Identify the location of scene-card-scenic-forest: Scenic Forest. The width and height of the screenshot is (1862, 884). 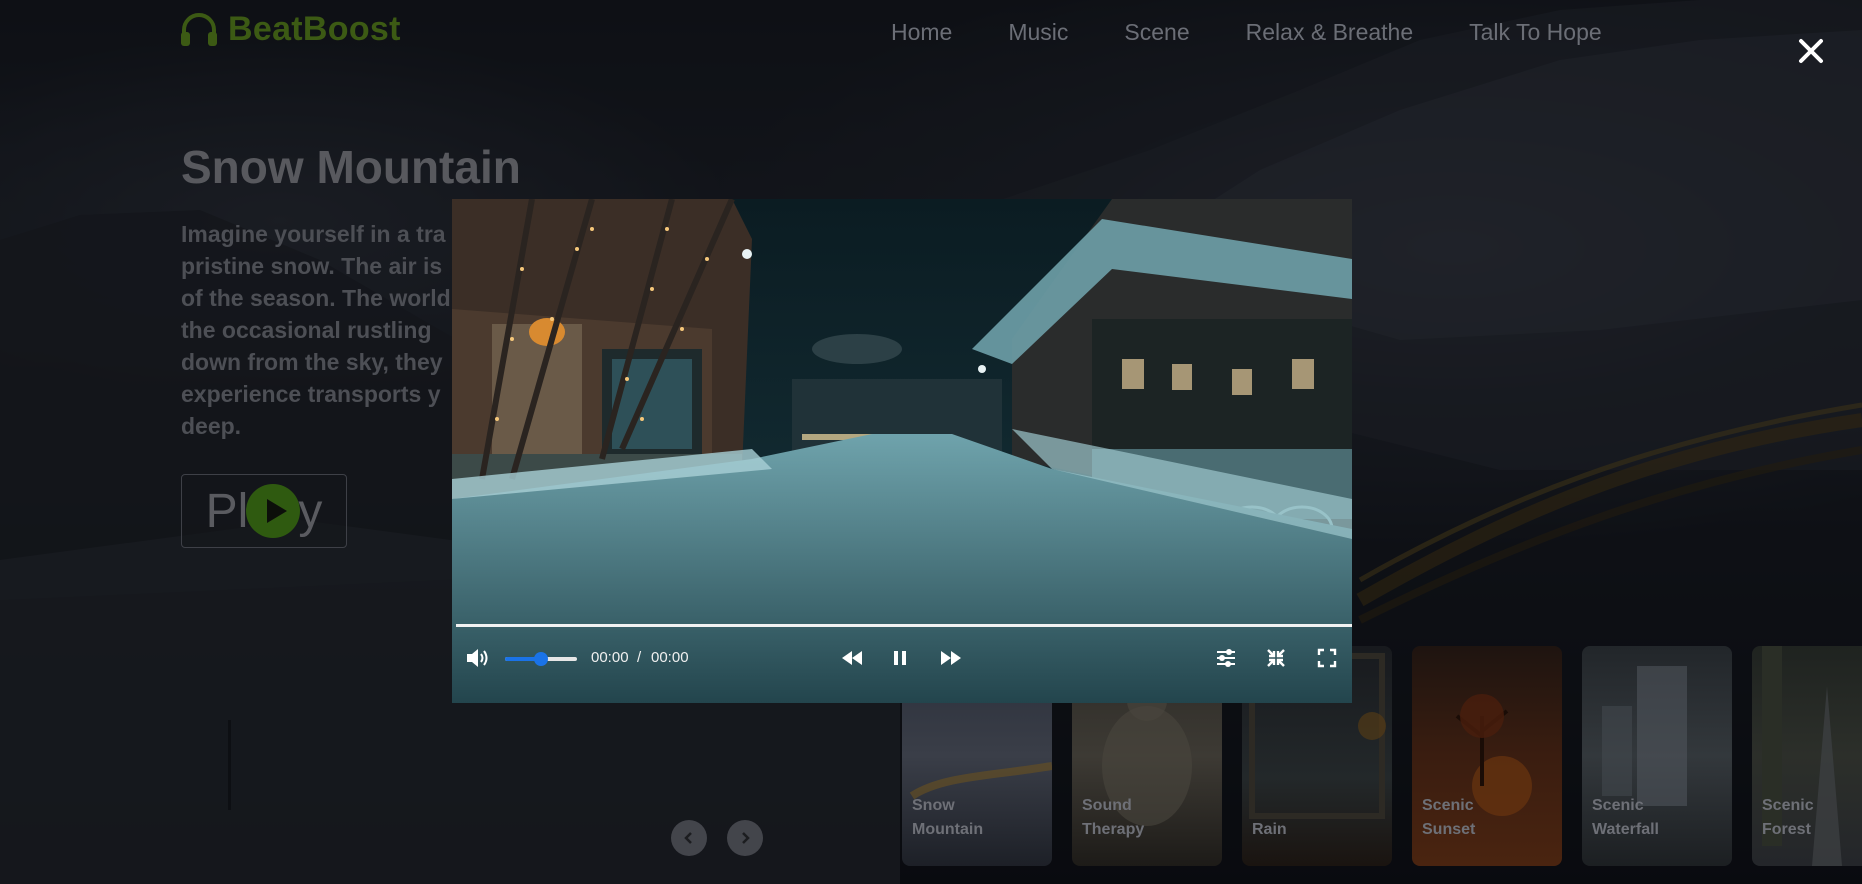
(1807, 756).